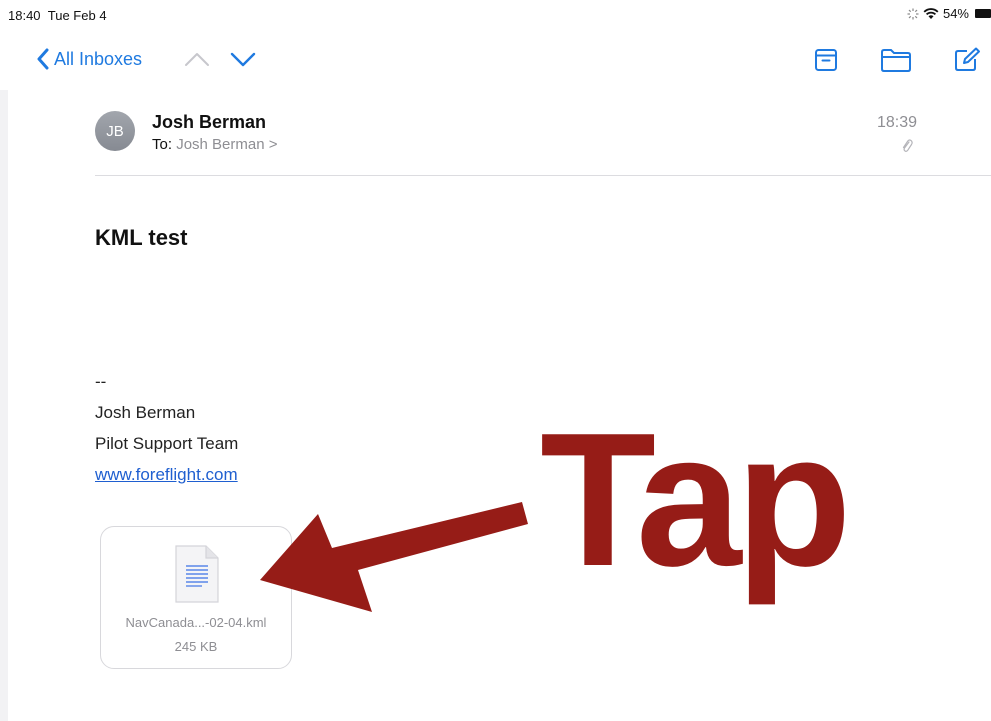 Image resolution: width=991 pixels, height=721 pixels. What do you see at coordinates (955, 13) in the screenshot?
I see `battery-percent: 54%` at bounding box center [955, 13].